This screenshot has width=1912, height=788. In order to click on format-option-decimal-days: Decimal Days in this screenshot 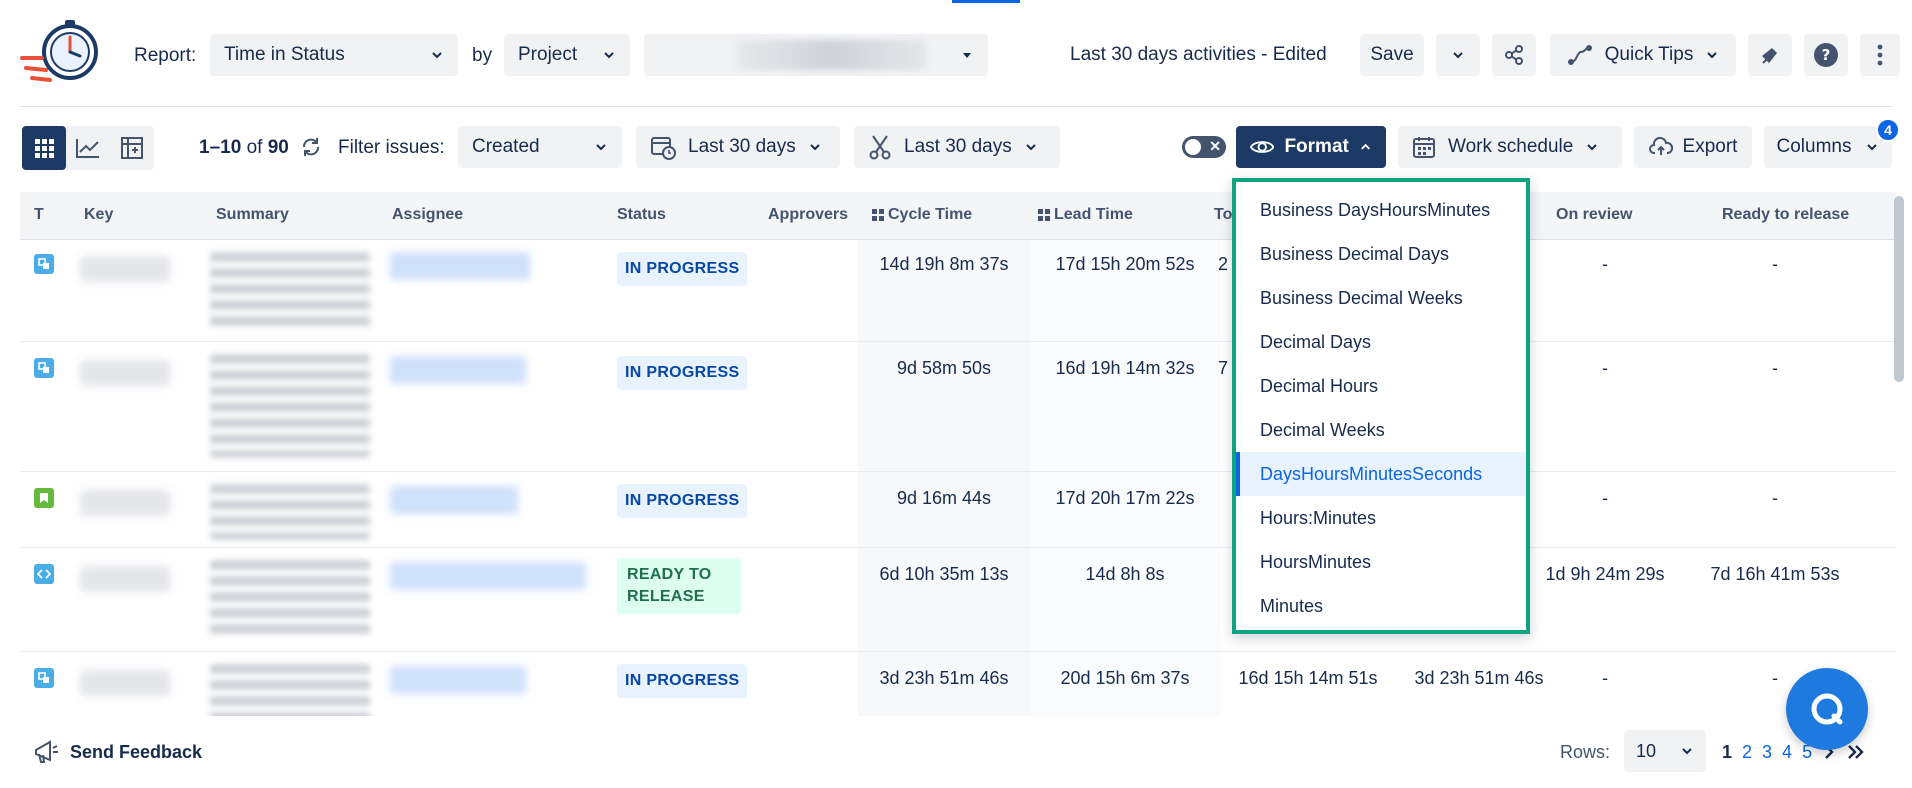, I will do `click(1381, 342)`.